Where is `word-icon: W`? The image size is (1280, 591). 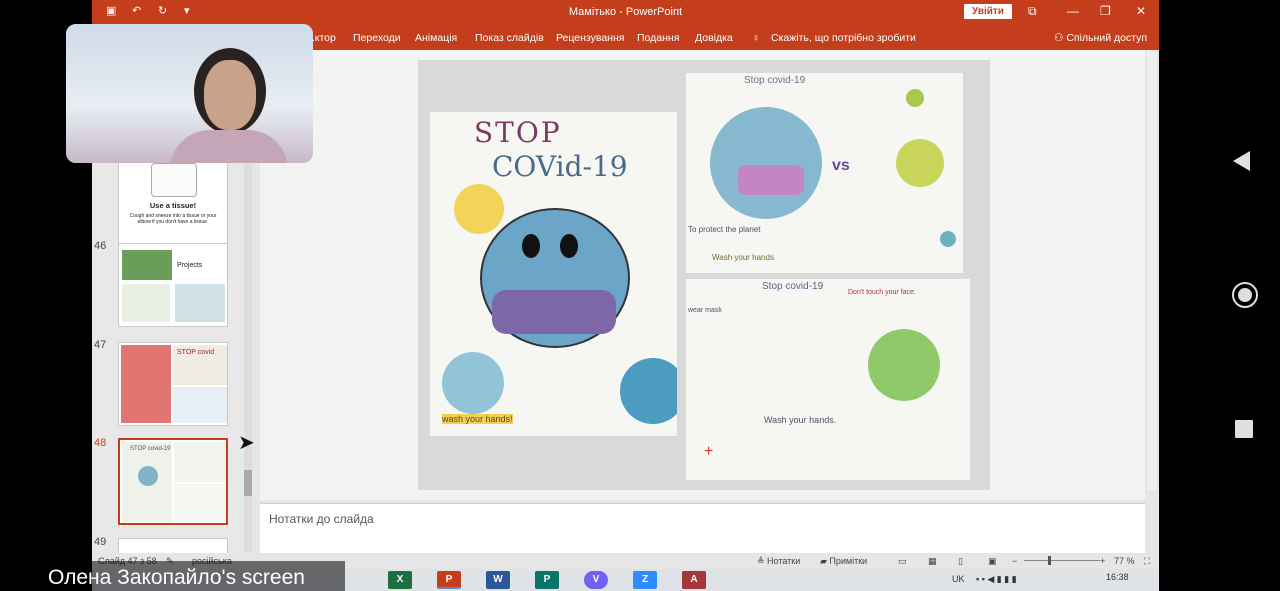
word-icon: W is located at coordinates (498, 580).